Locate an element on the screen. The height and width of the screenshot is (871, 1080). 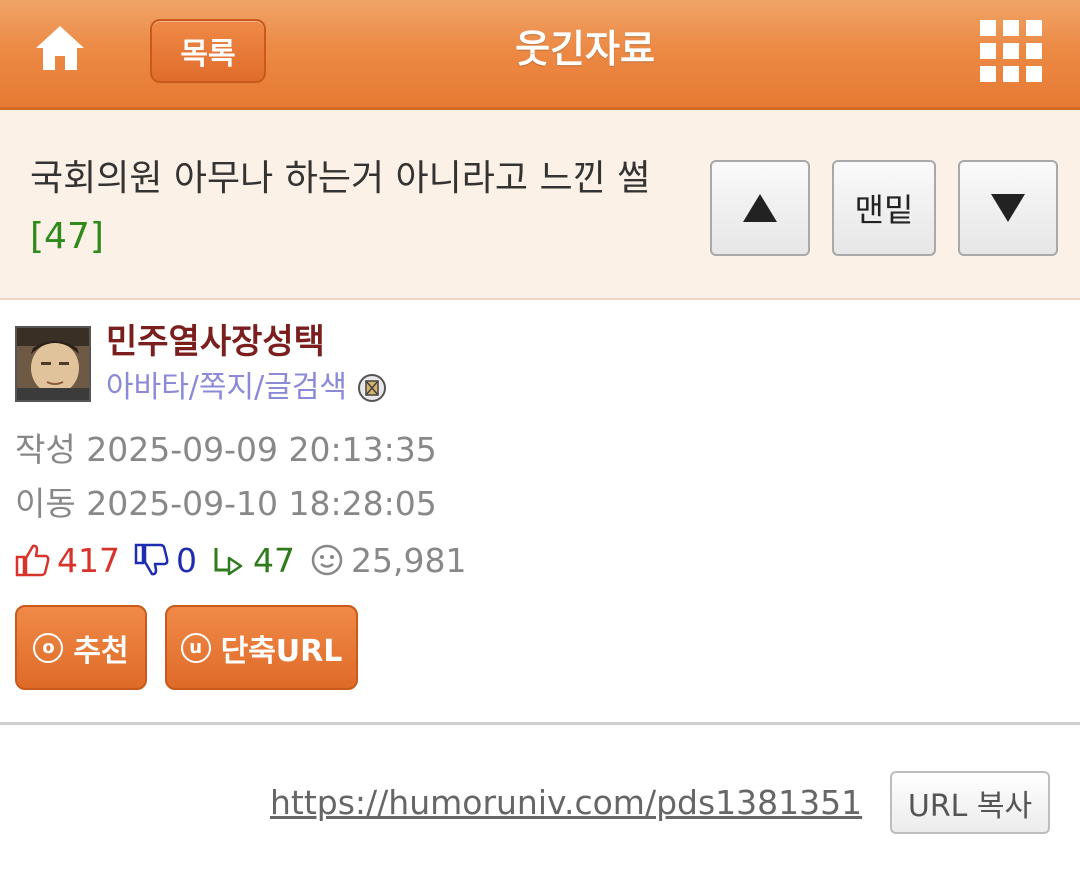
like-stat: 417 is located at coordinates (67, 560).